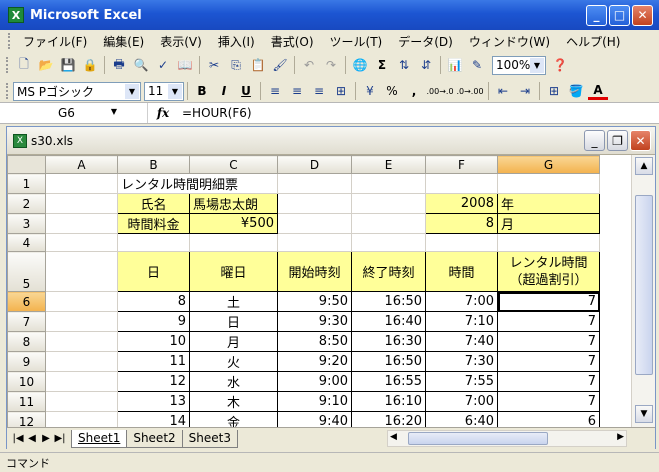 This screenshot has height=472, width=659. I want to click on select-all-corner, so click(26, 164).